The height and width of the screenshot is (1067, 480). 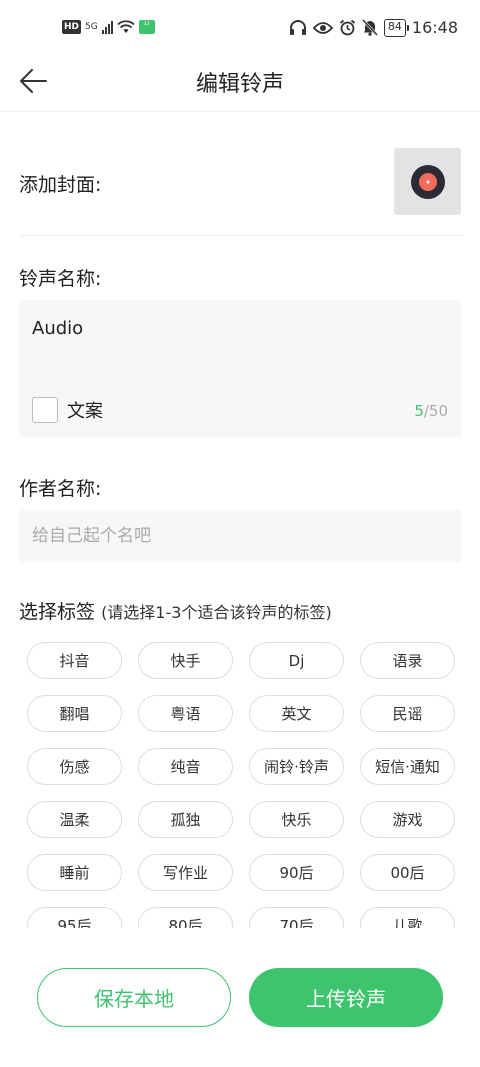 I want to click on signal-bars-icon, so click(x=107, y=27).